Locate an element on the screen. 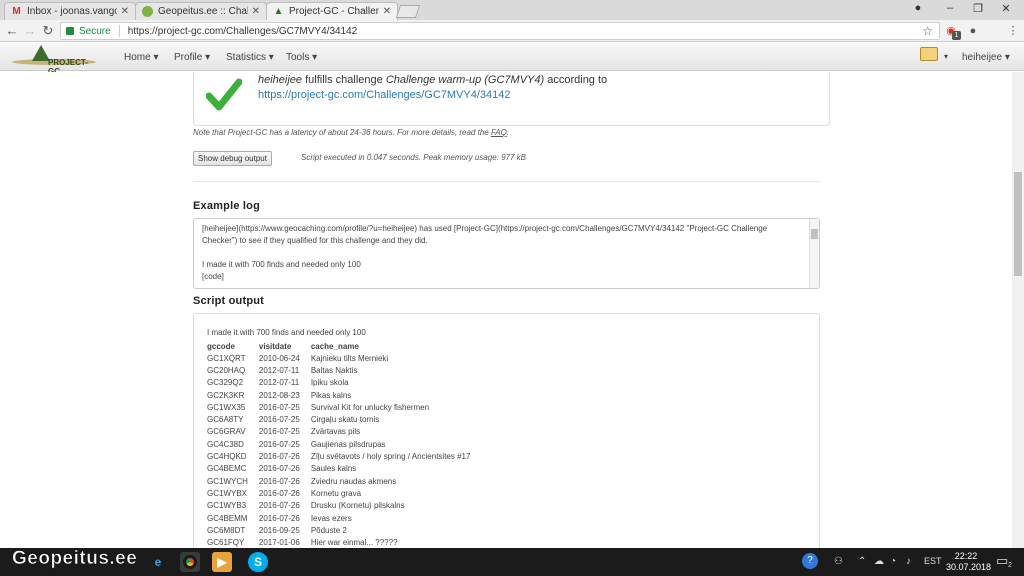 This screenshot has width=1024, height=576. notification-icon: ▭ is located at coordinates (1002, 561).